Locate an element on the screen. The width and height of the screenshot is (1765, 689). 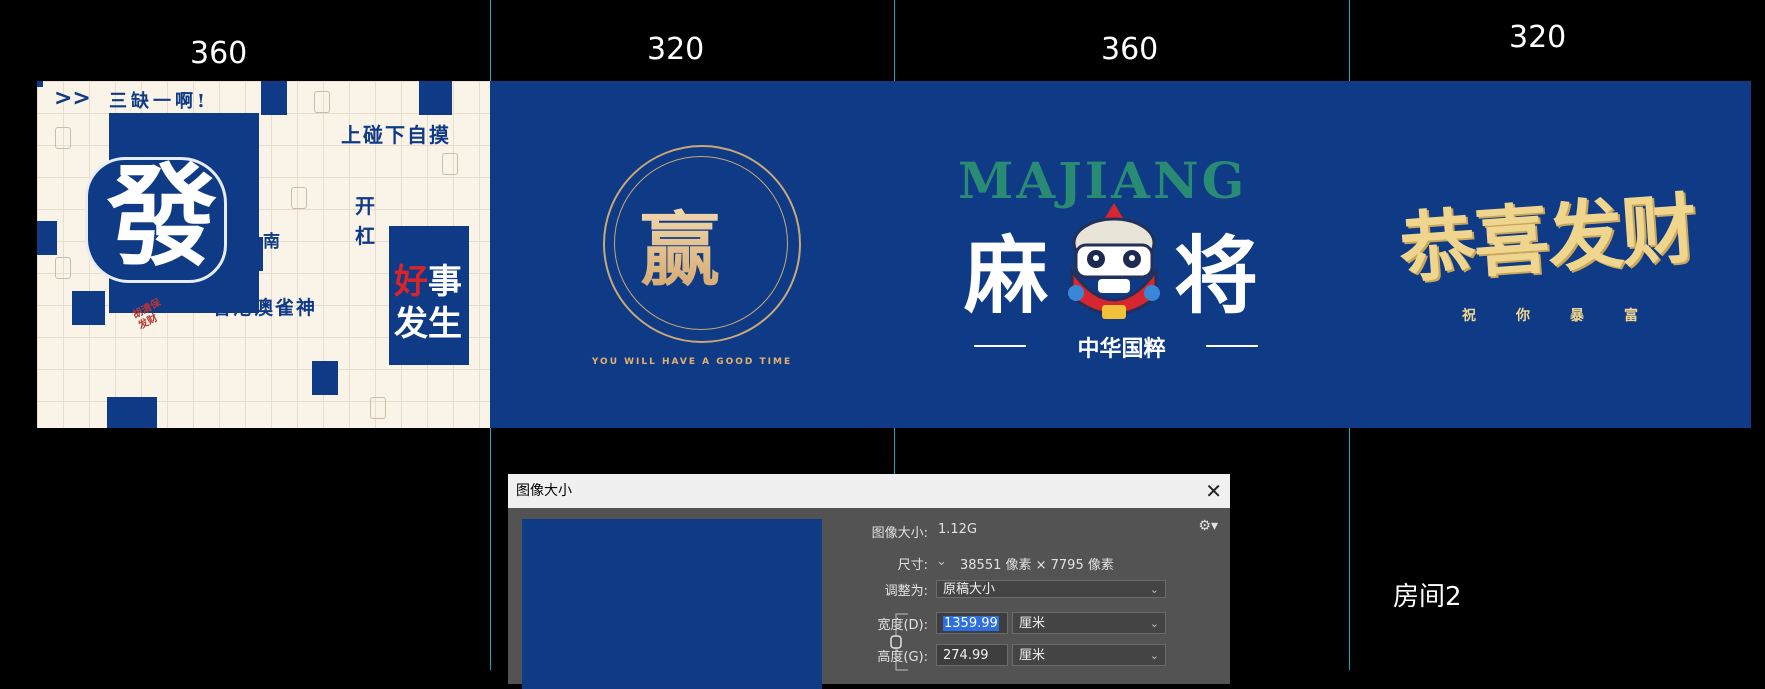
design-panel-majiang: MAJIANG 麻 将 中华国粹 is located at coordinates (1121, 254).